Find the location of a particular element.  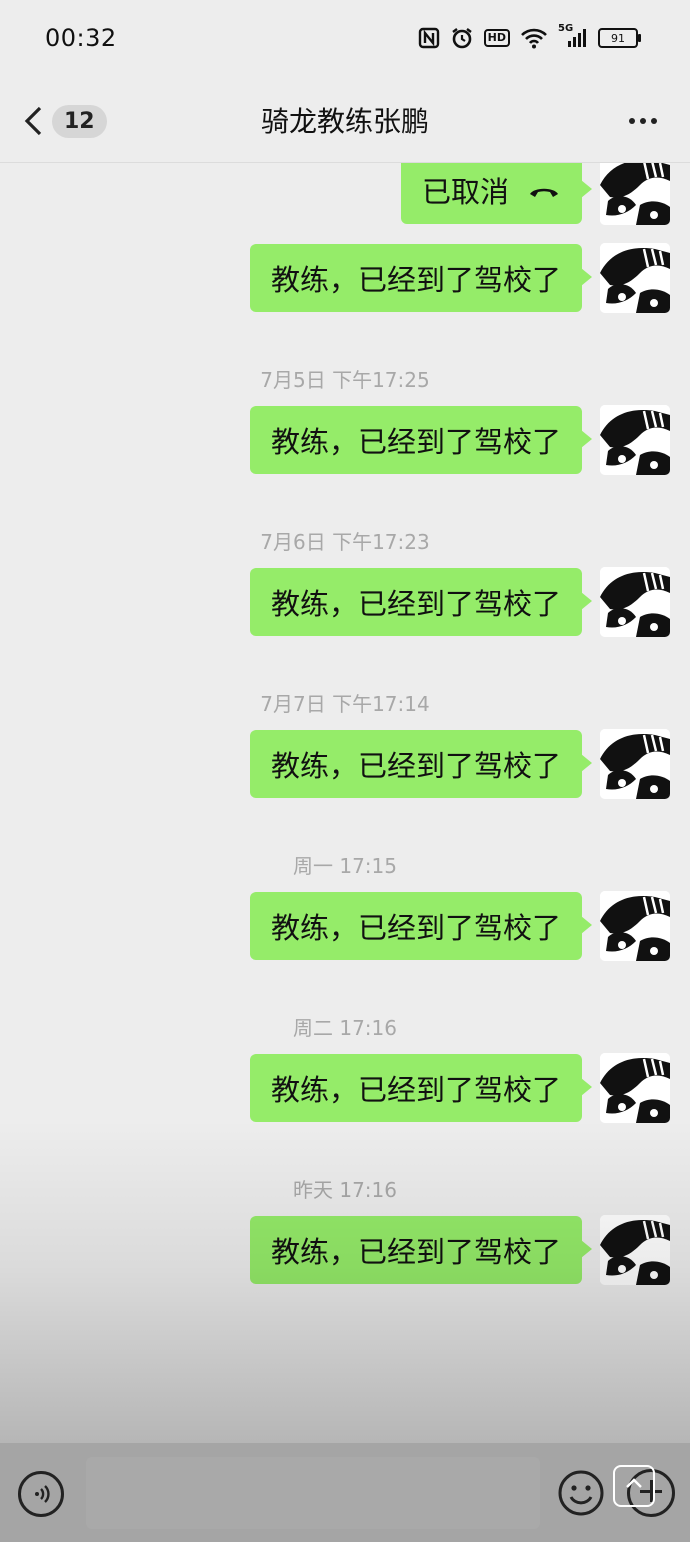

status-icons: HD 5G 91 is located at coordinates (529, 36).